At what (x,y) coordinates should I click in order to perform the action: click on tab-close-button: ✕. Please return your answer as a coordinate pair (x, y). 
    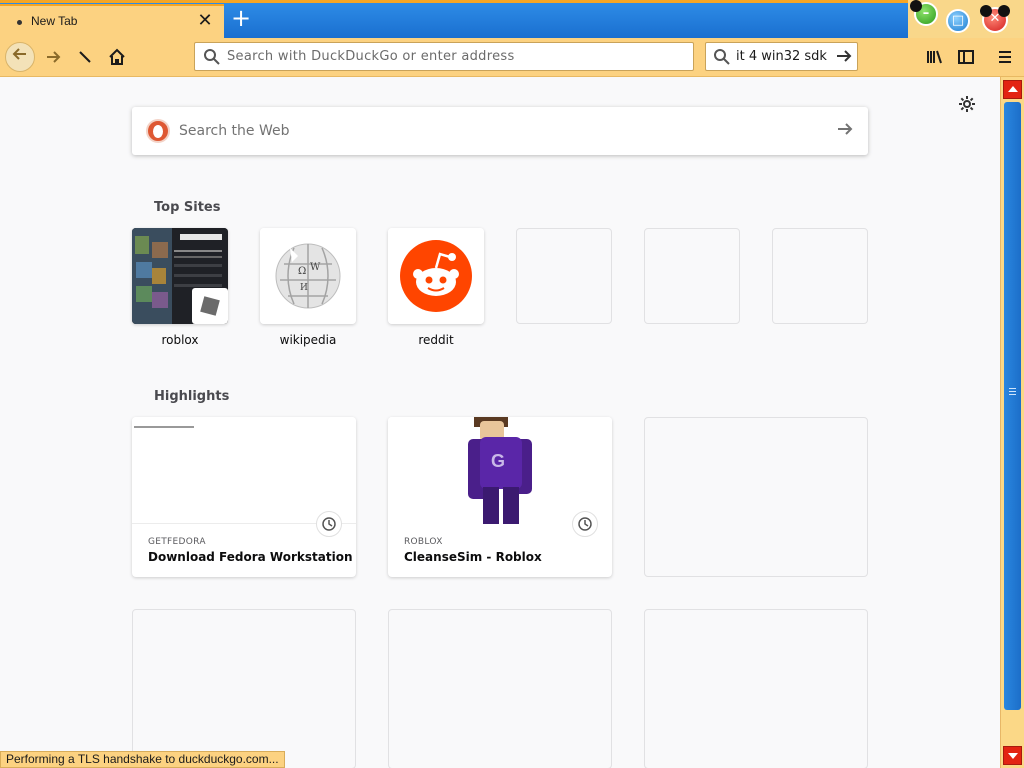
    Looking at the image, I should click on (205, 21).